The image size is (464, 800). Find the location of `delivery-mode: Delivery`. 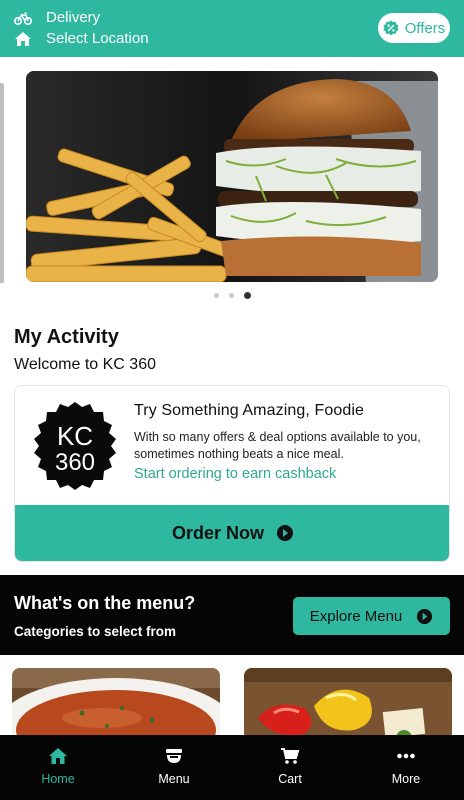

delivery-mode: Delivery is located at coordinates (57, 17).